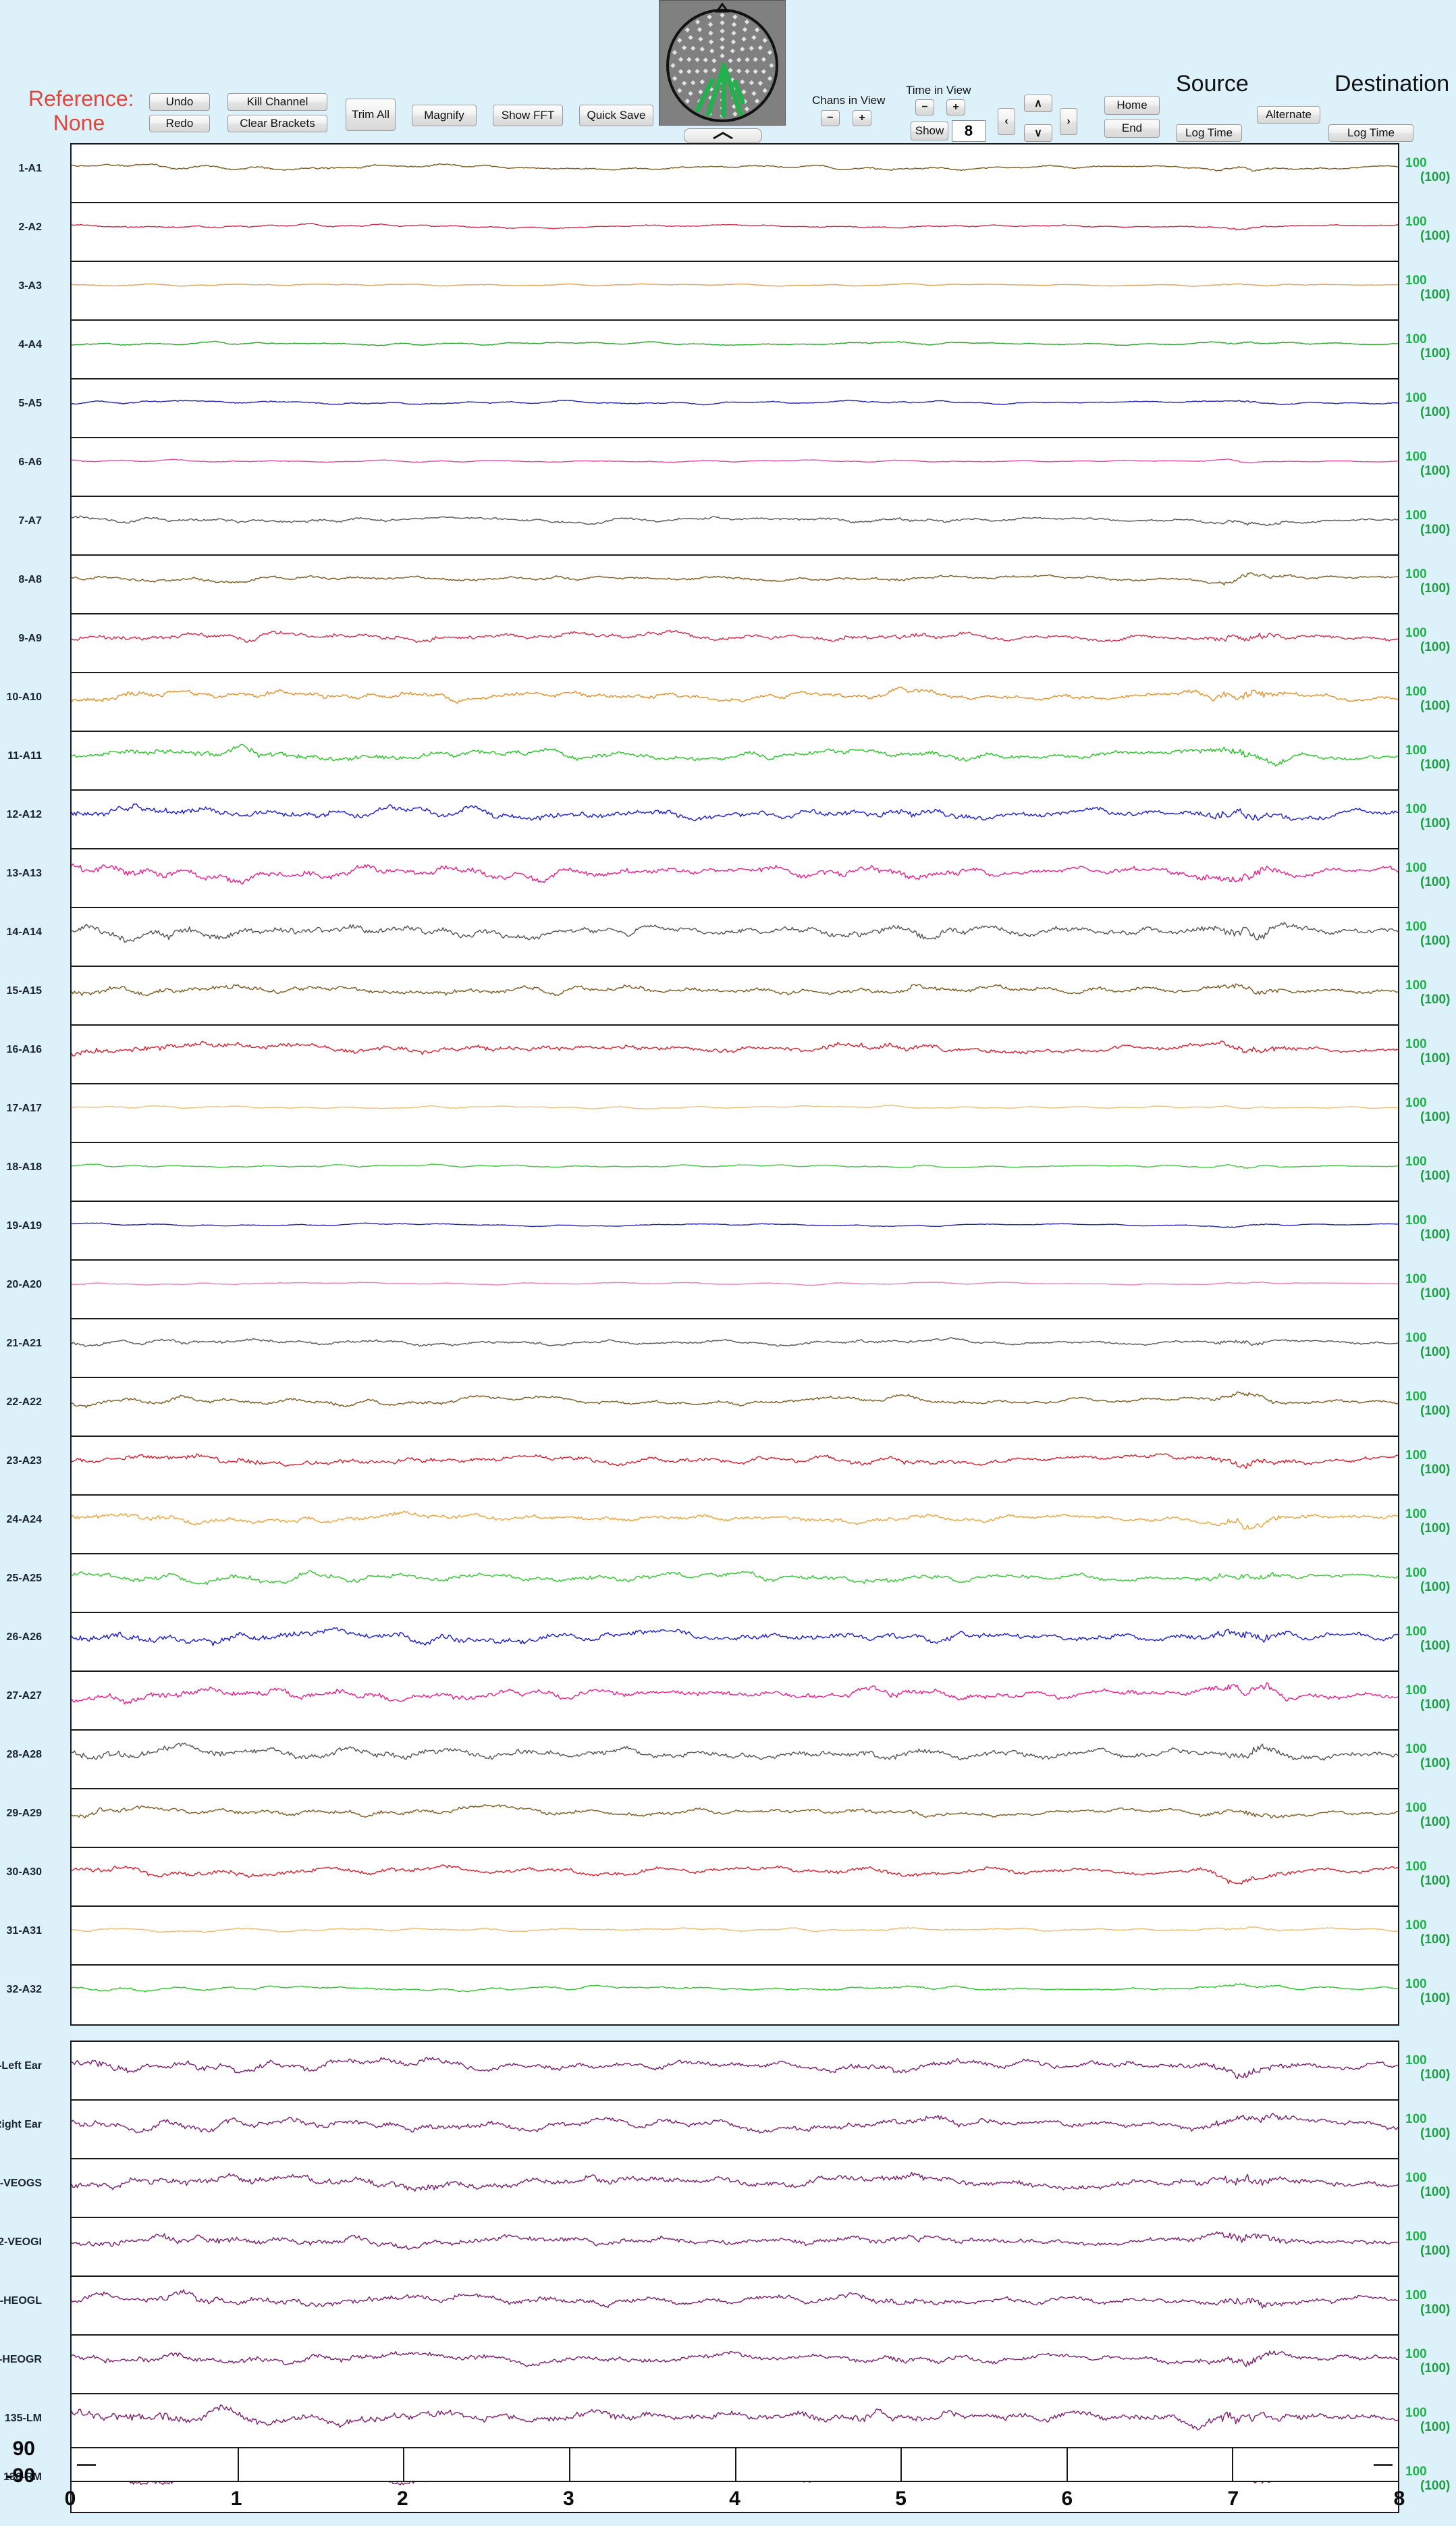  Describe the element at coordinates (528, 115) in the screenshot. I see `show-fft-button: Show FFT` at that location.